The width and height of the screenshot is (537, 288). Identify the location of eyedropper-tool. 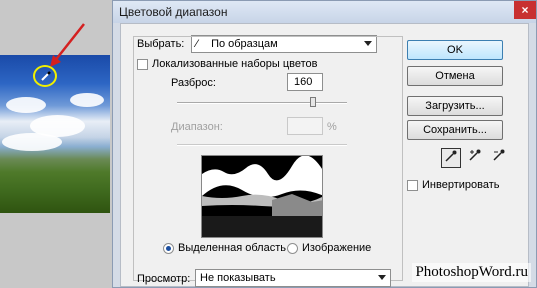
(451, 158).